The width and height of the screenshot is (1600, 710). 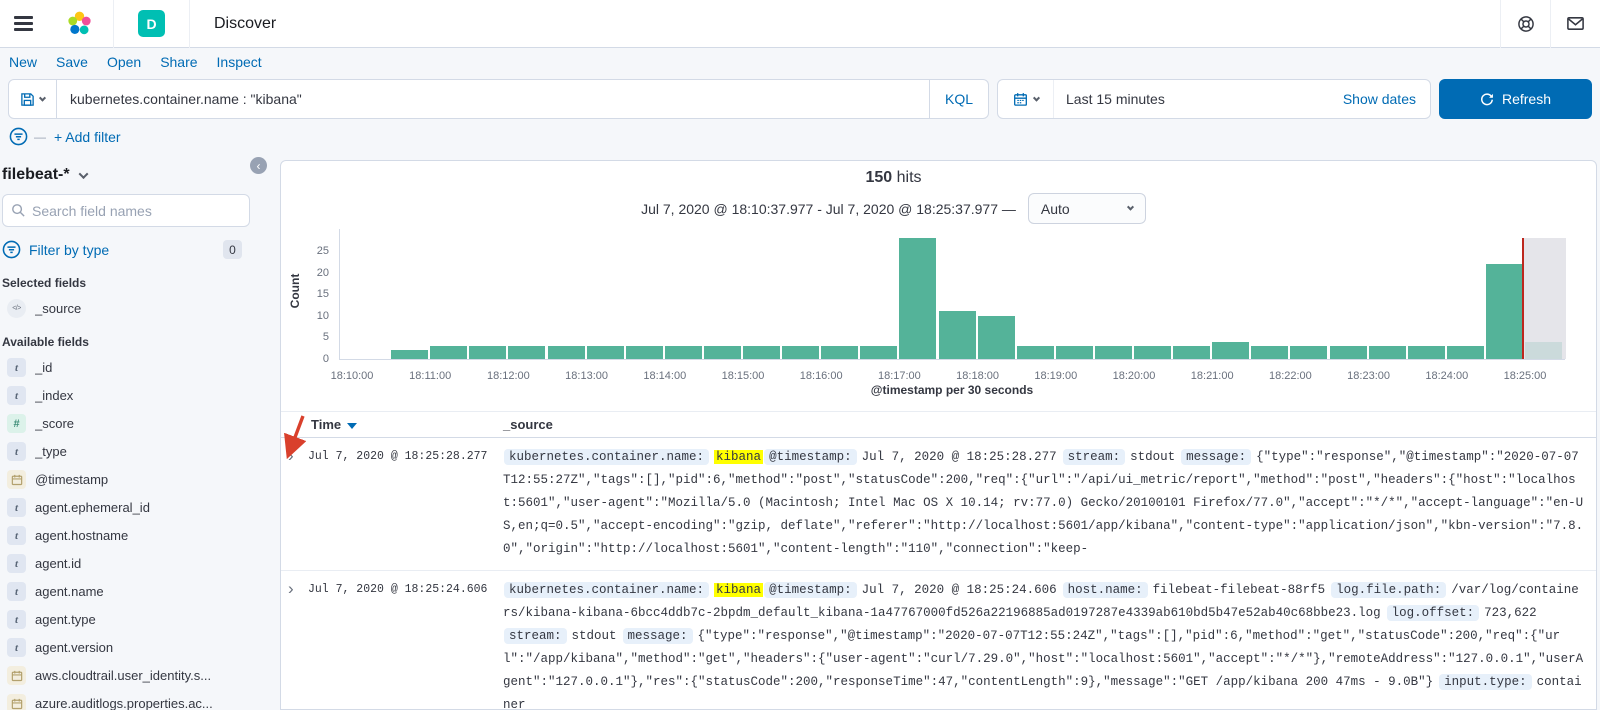 What do you see at coordinates (36, 174) in the screenshot?
I see `index-pattern-name: filebeat-*` at bounding box center [36, 174].